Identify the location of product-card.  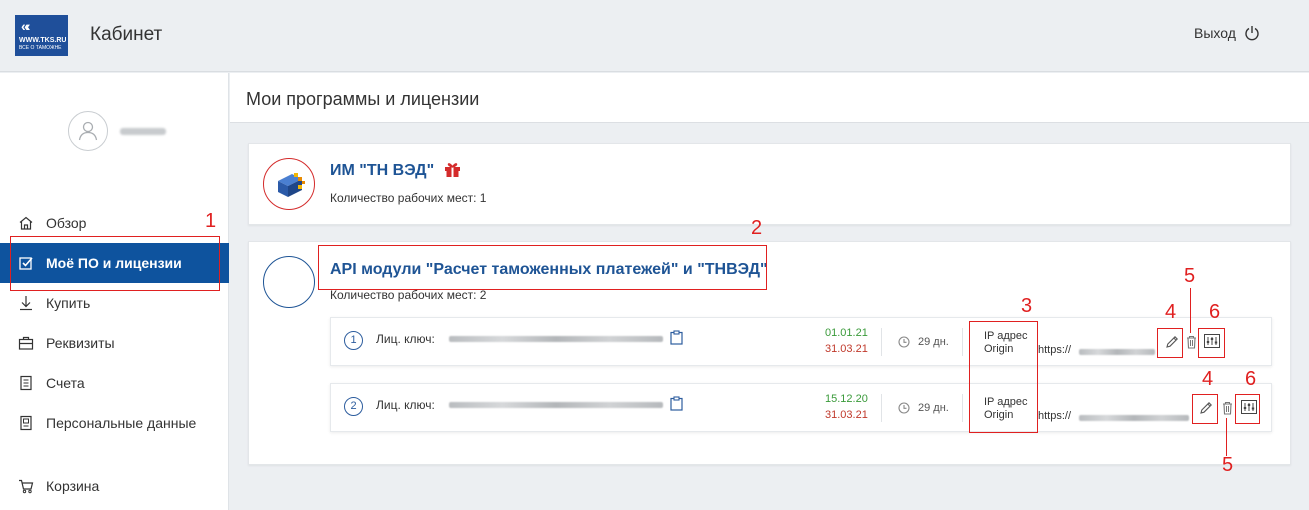
(769, 184).